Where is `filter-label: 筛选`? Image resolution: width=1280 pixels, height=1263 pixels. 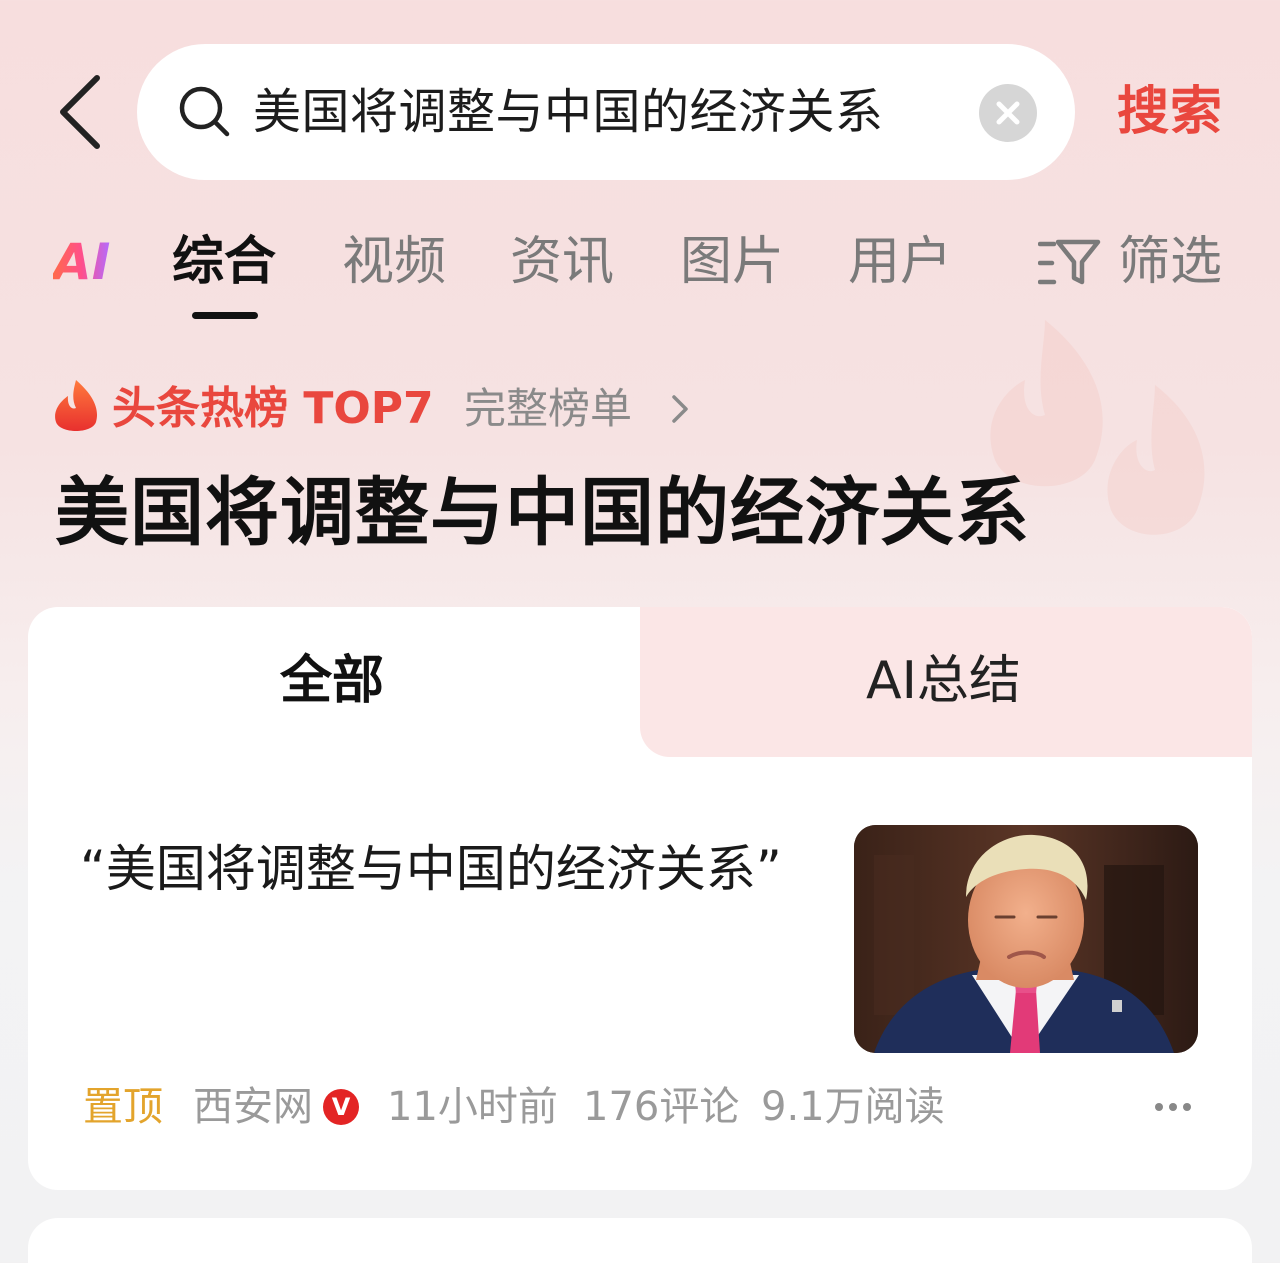
filter-label: 筛选 is located at coordinates (1170, 262).